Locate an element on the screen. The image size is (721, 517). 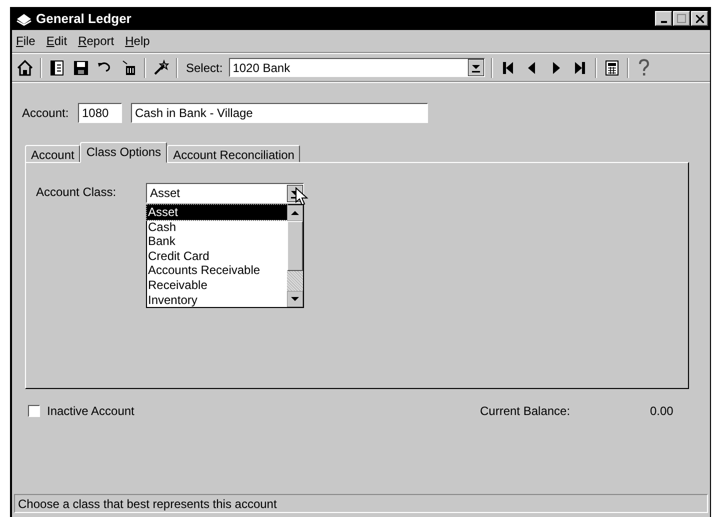
tab: Class Options is located at coordinates (124, 152).